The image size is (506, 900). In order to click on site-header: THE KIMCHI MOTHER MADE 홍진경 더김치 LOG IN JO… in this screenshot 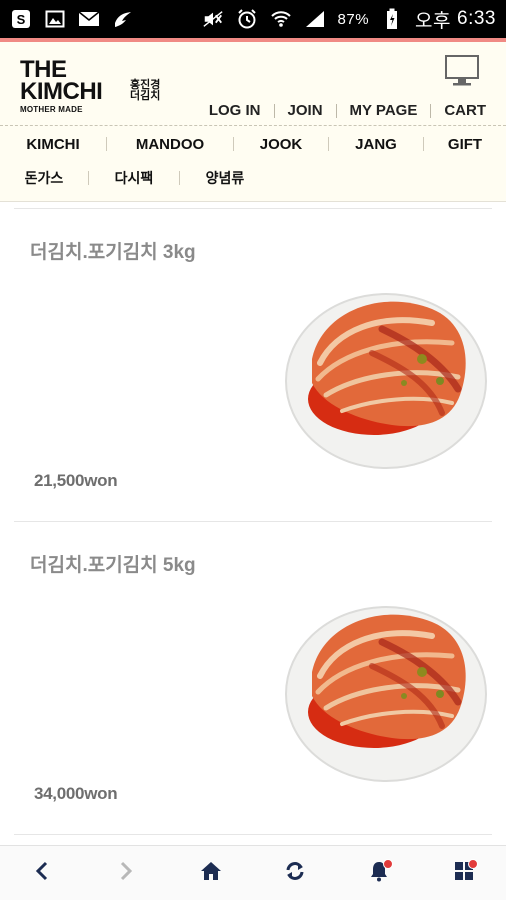, I will do `click(253, 84)`.